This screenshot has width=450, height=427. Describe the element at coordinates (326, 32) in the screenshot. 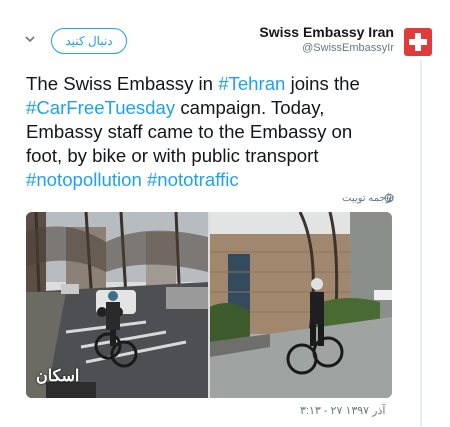

I see `display-name: Swiss Embassy Iran` at that location.